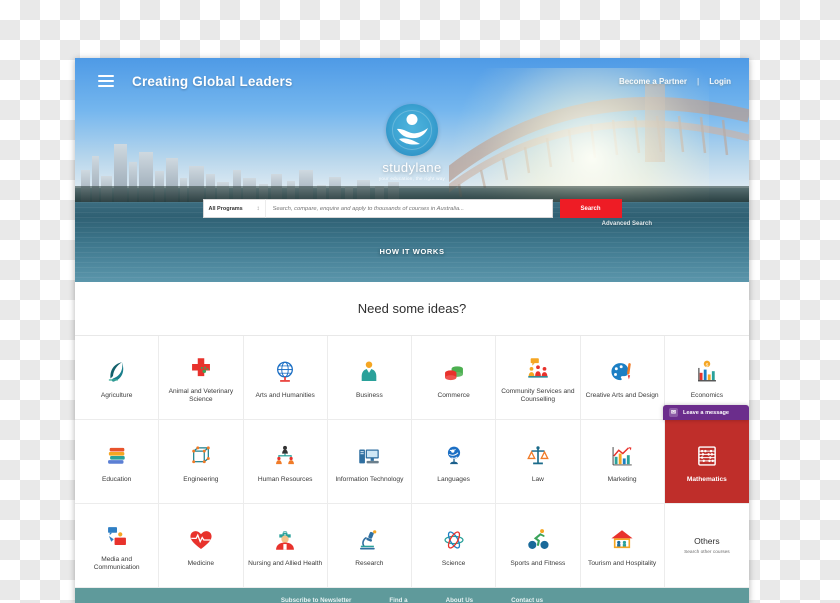  Describe the element at coordinates (106, 81) in the screenshot. I see `hamburger-icon` at that location.